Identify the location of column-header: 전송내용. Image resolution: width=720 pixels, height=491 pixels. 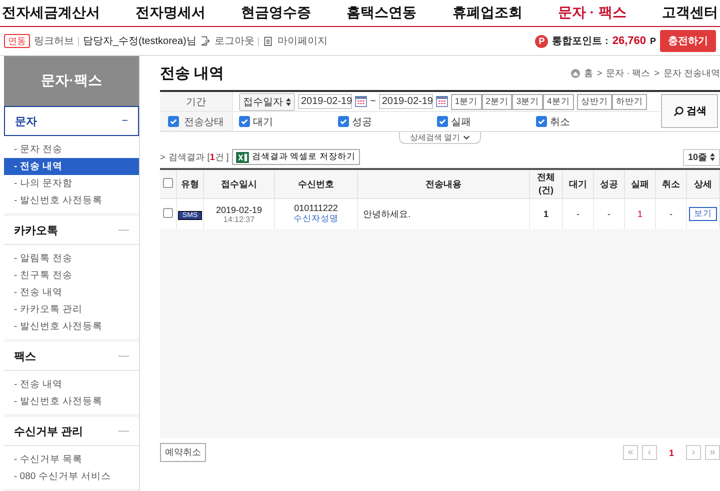
(444, 183).